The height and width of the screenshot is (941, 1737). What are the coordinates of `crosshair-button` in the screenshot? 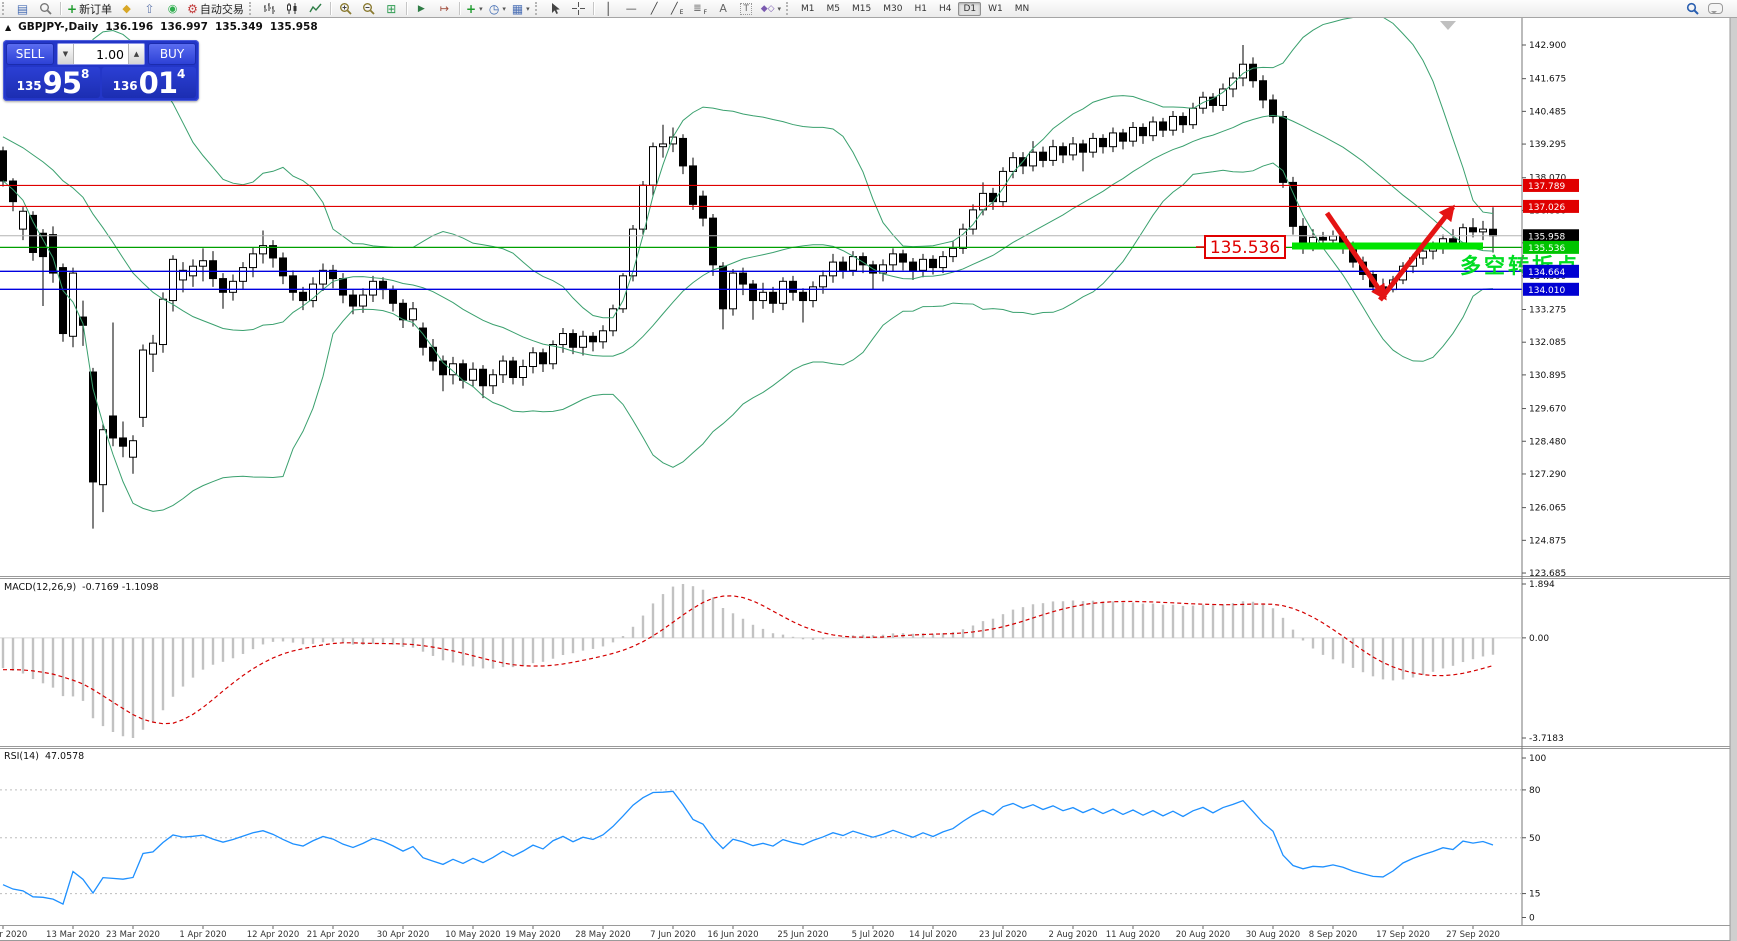 It's located at (578, 8).